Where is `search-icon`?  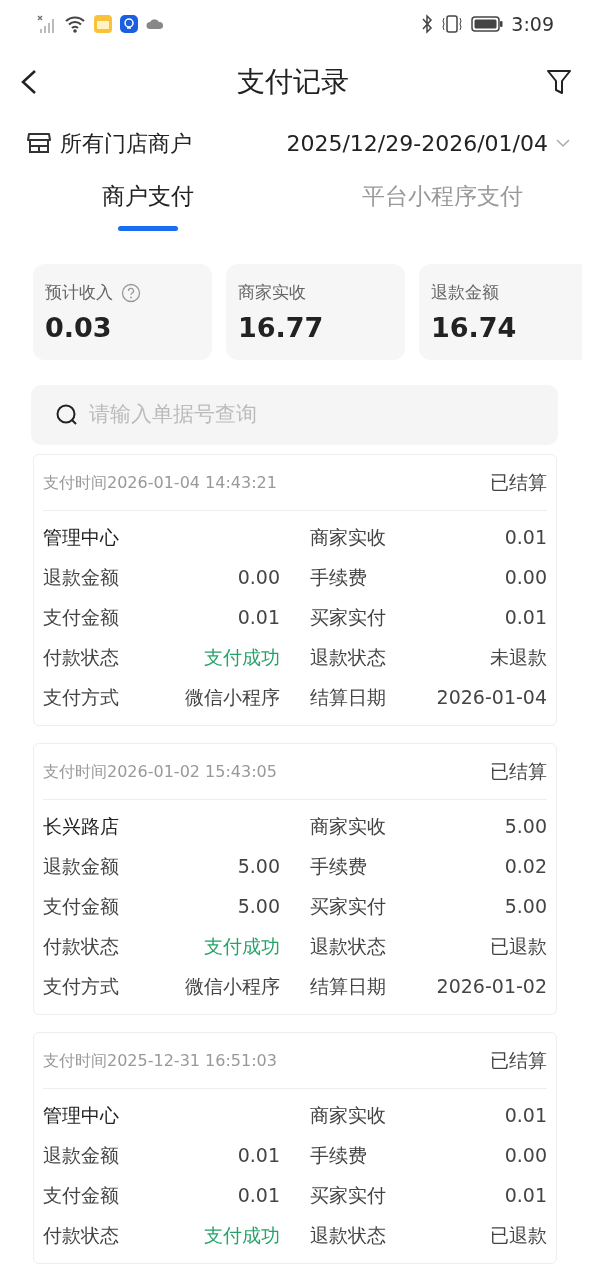
search-icon is located at coordinates (67, 415).